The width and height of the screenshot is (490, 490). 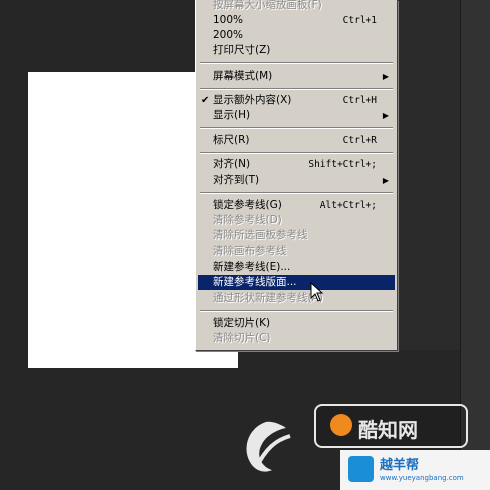 I want to click on menu-item-clear-guides: 清除参考线(D), so click(x=247, y=220).